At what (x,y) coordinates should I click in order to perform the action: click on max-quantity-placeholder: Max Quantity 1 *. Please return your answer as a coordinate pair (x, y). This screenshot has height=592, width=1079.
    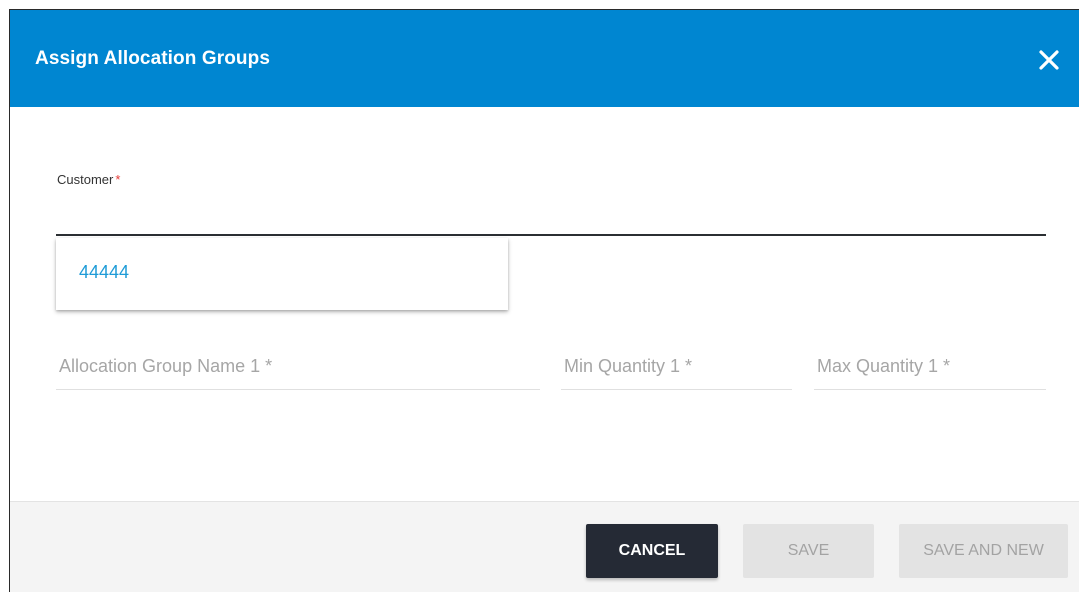
    Looking at the image, I should click on (884, 366).